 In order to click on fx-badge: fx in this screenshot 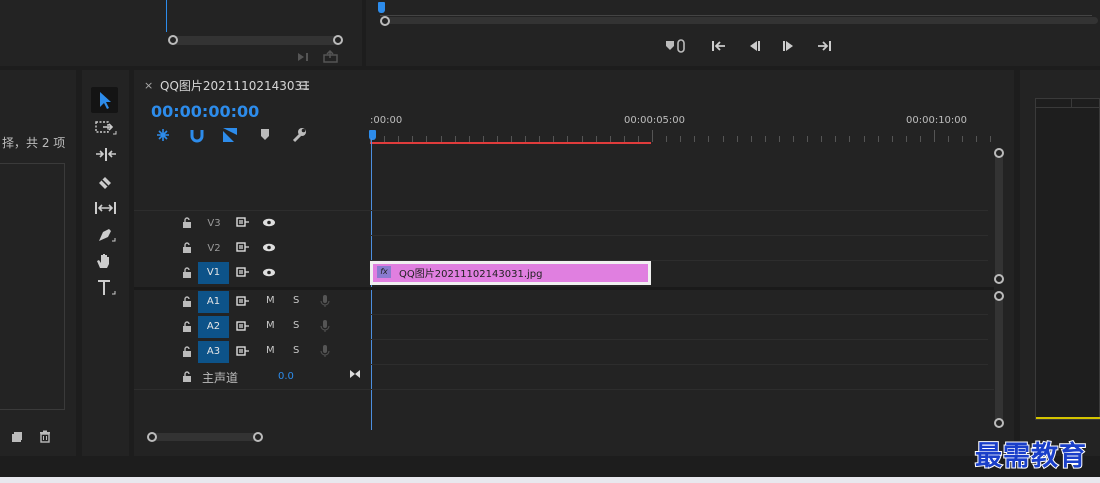, I will do `click(384, 272)`.